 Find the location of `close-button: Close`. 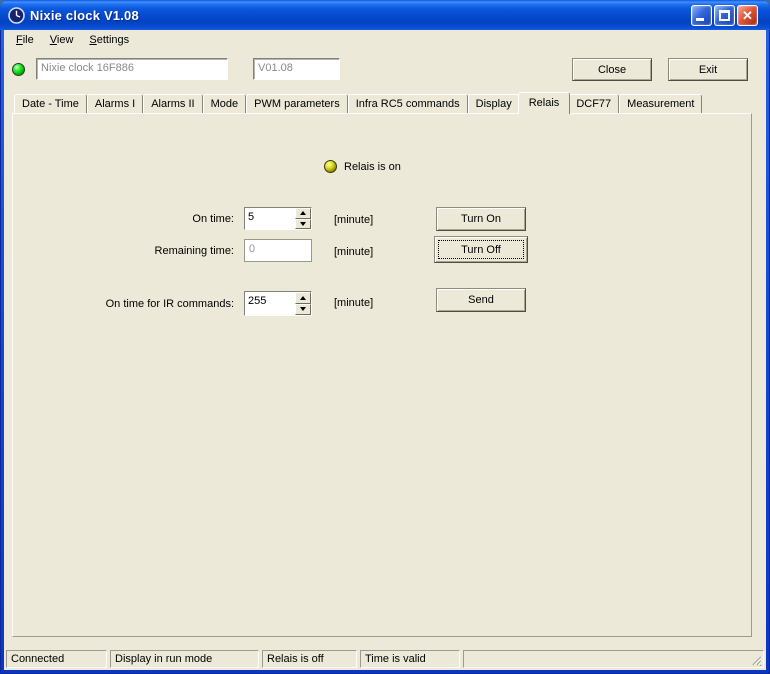

close-button: Close is located at coordinates (612, 69).